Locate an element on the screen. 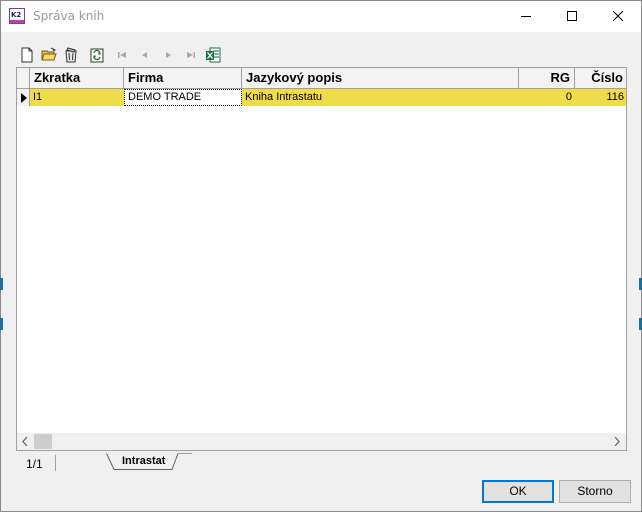  next-record-icon is located at coordinates (168, 55).